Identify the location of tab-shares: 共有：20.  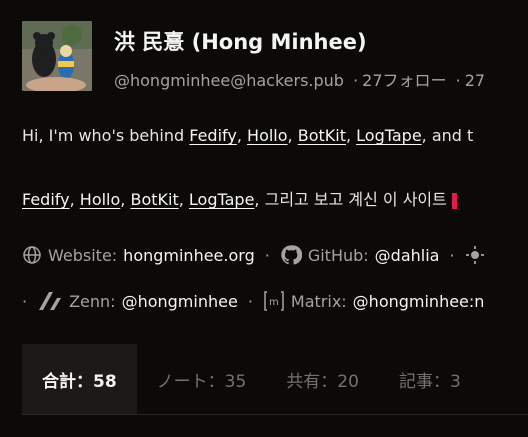
(322, 379).